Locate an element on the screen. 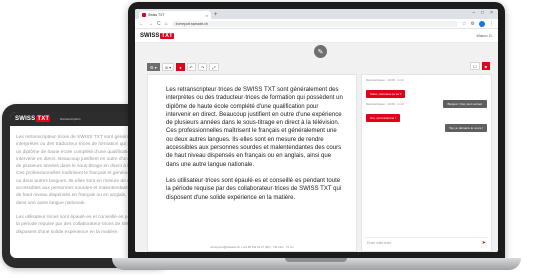  browser-toolbar: ← → C ⌂ livereport.swisstxt.ch ☆ ⚙ ⋮ is located at coordinates (316, 24).